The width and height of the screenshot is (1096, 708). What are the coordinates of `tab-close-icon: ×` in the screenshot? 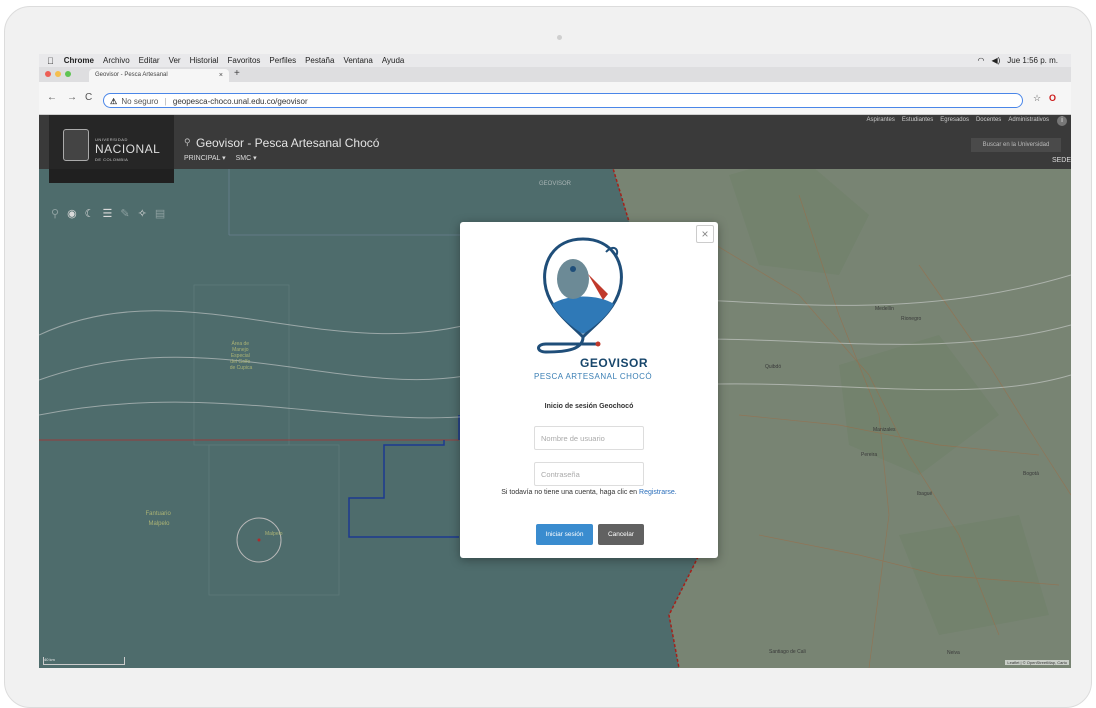 It's located at (221, 75).